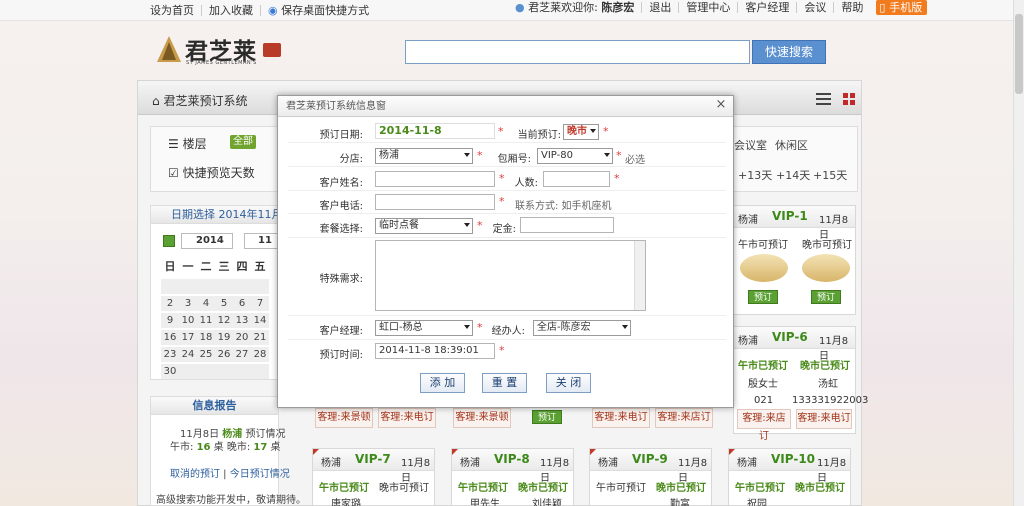  Describe the element at coordinates (243, 142) in the screenshot. I see `floor-all-option: 全部` at that location.